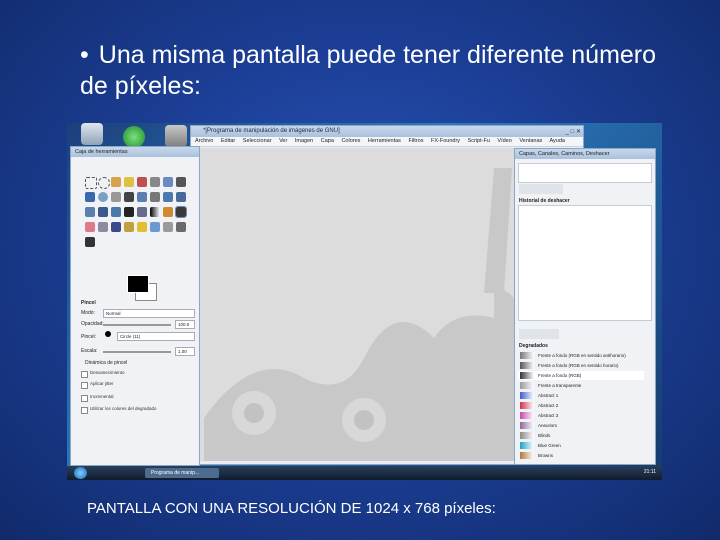  What do you see at coordinates (103, 212) in the screenshot?
I see `perspective-tool-icon` at bounding box center [103, 212].